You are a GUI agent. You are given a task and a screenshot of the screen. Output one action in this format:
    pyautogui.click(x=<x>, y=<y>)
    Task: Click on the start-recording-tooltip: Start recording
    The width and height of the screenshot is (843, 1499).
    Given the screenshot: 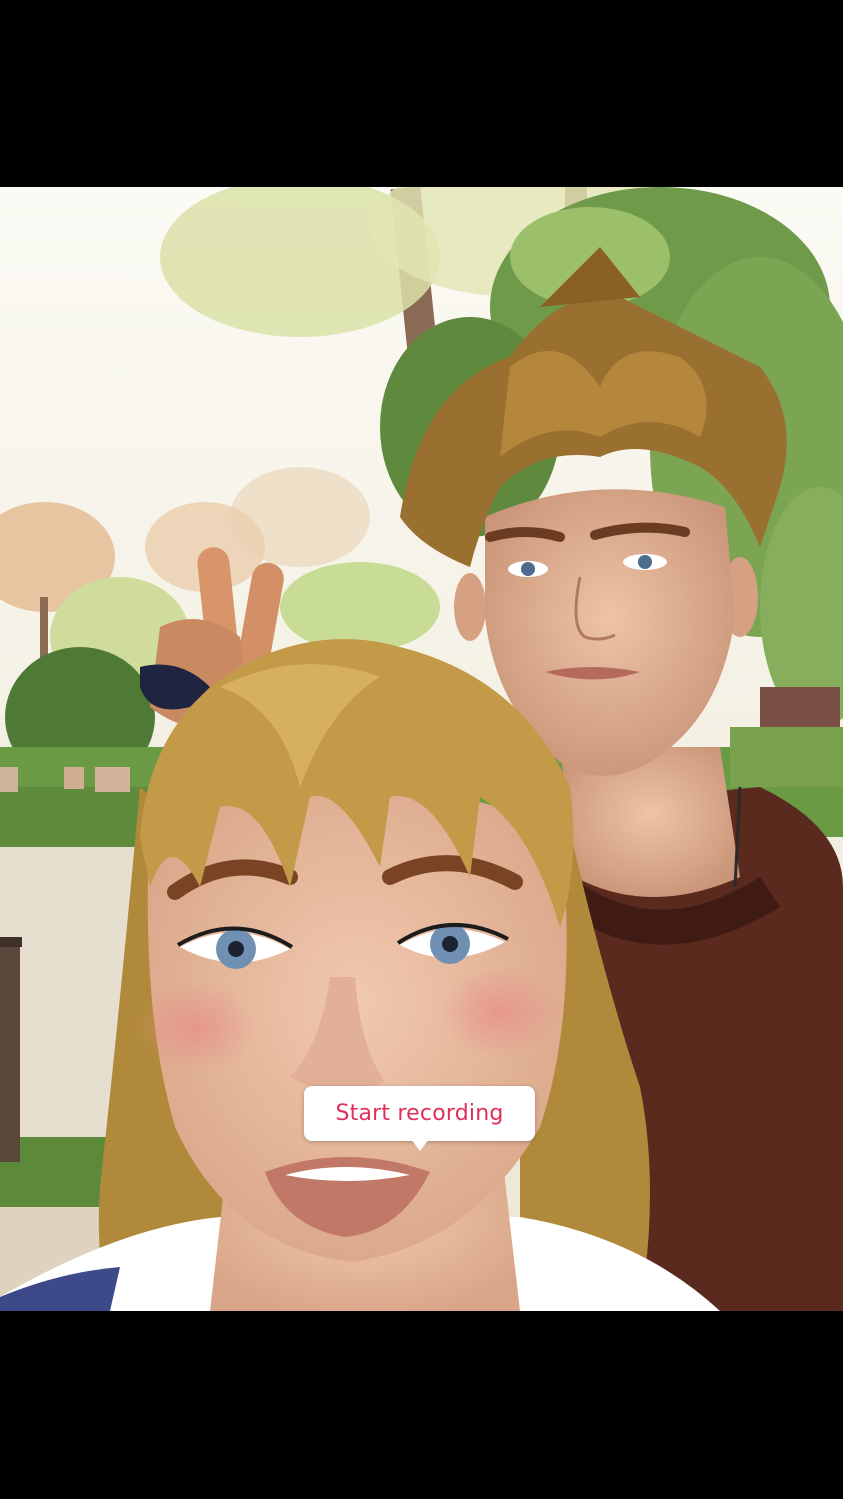 What is the action you would take?
    pyautogui.click(x=419, y=1113)
    